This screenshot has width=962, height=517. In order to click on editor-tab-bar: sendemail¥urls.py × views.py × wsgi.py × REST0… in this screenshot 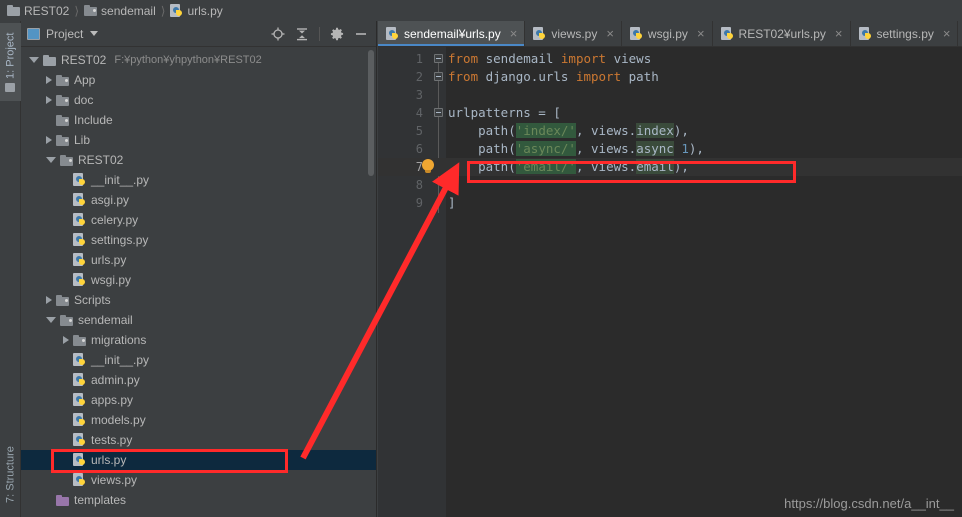, I will do `click(670, 34)`.